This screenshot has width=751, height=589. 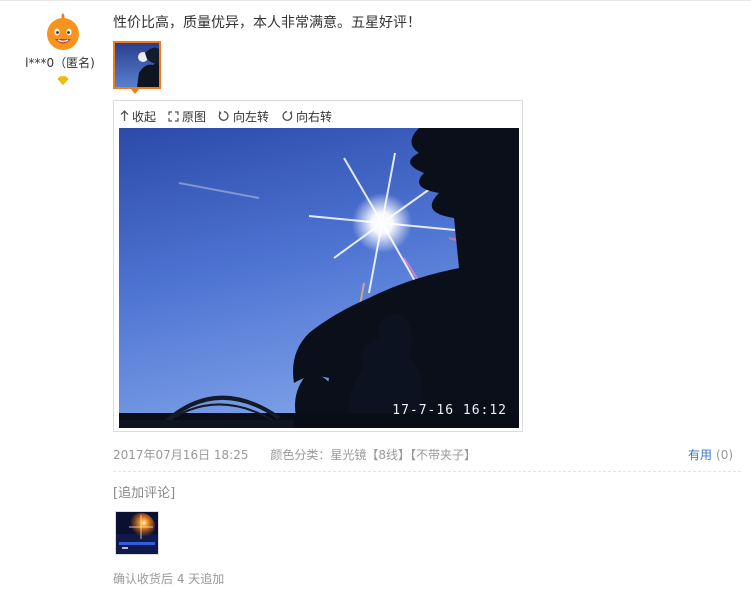 I want to click on rotate-left-icon, so click(x=223, y=115).